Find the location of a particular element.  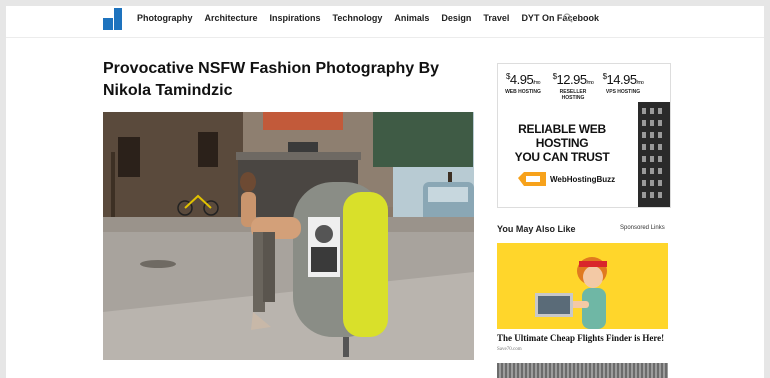

ad-headline: RELIABLE WEB HOSTING YOU CAN TRUST is located at coordinates (562, 143).